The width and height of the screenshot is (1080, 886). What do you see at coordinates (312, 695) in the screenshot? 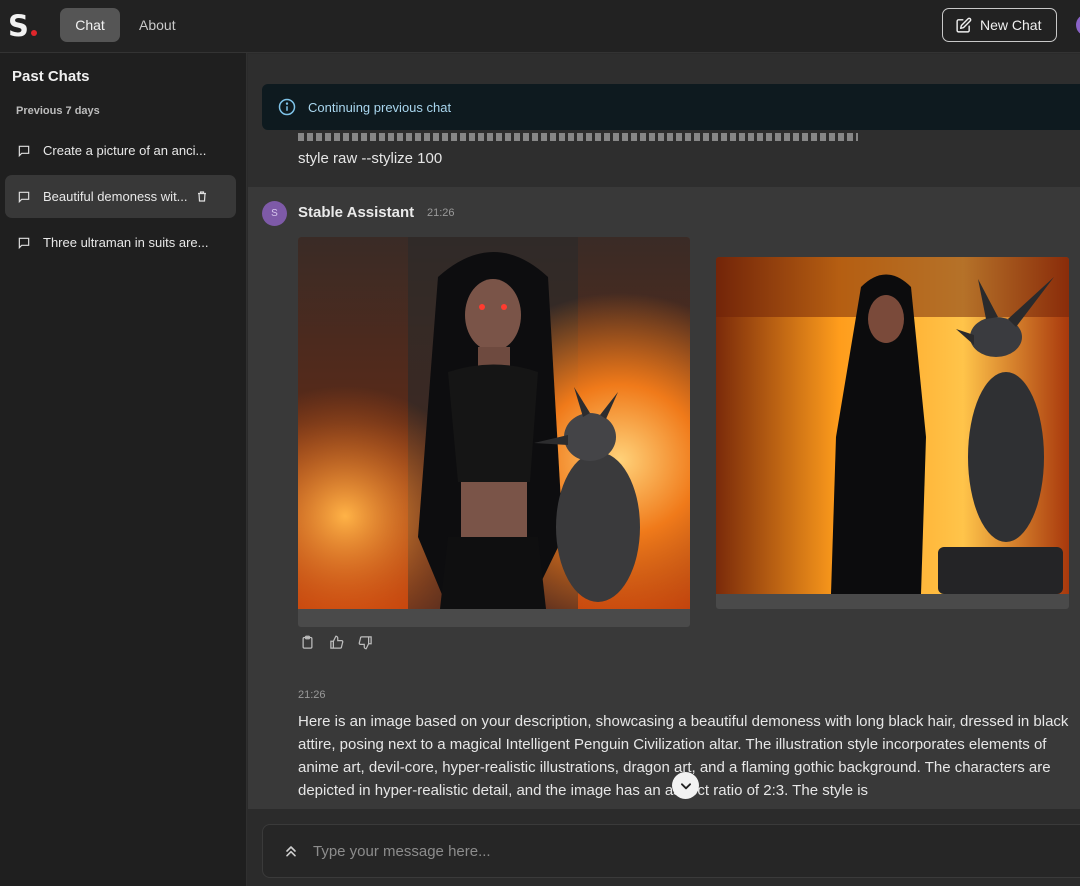
I see `message-timestamp: 21:26` at bounding box center [312, 695].